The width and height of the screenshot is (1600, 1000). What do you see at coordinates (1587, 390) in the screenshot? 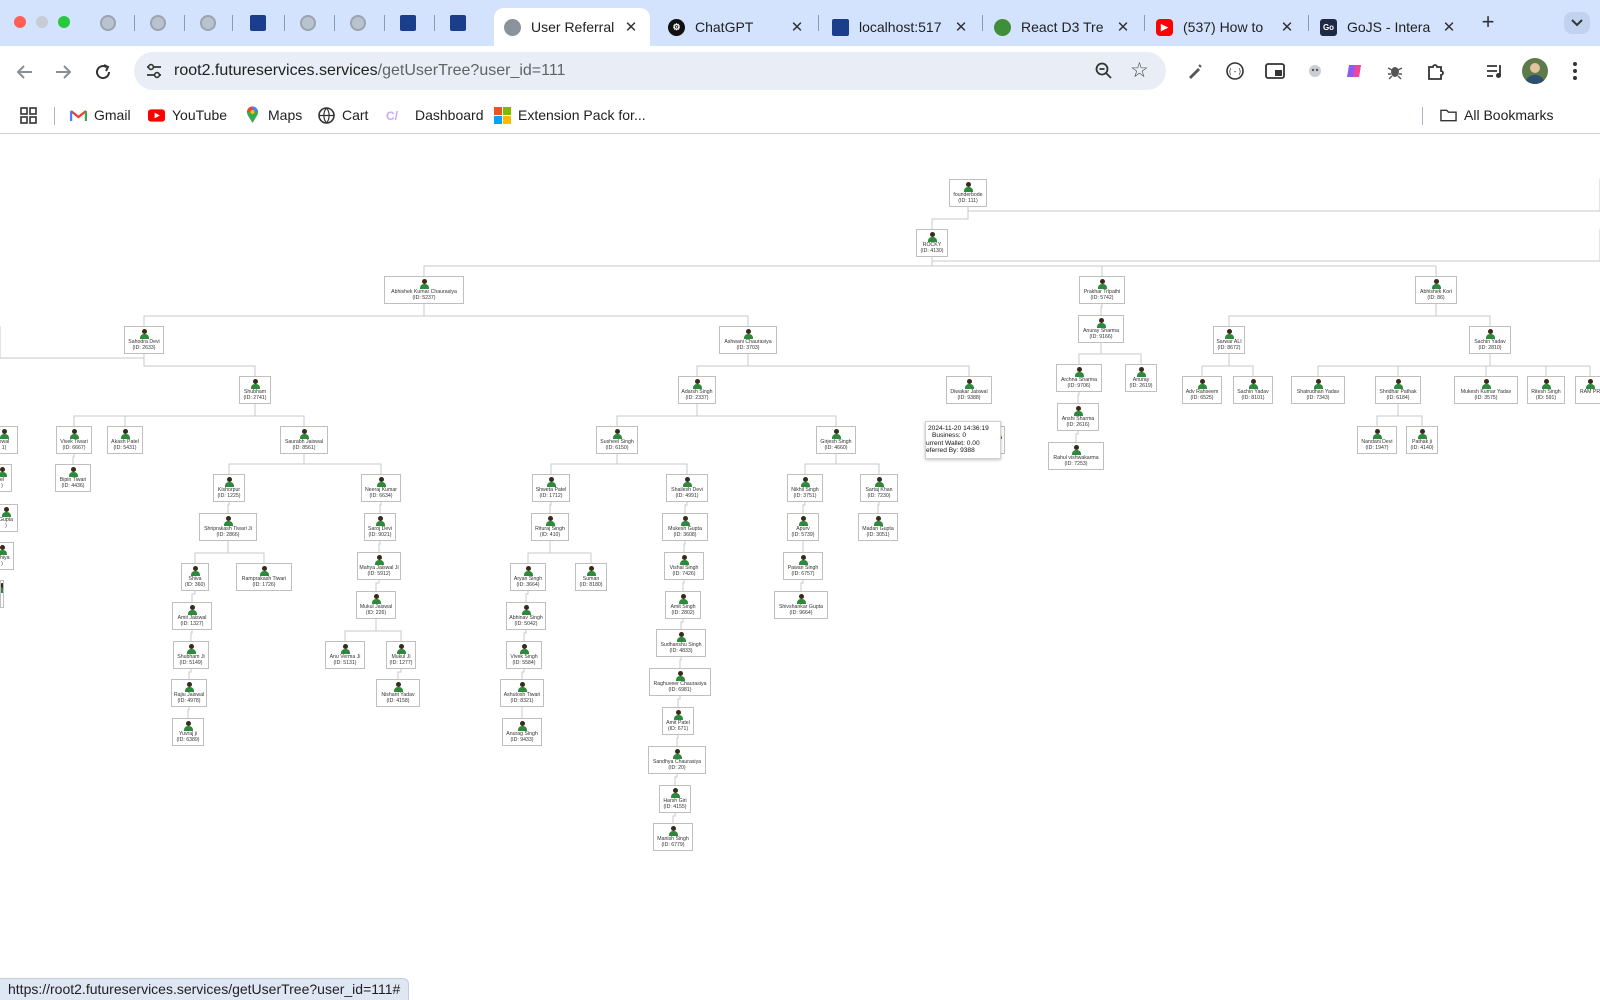
I see `tree-node: RAM PR` at bounding box center [1587, 390].